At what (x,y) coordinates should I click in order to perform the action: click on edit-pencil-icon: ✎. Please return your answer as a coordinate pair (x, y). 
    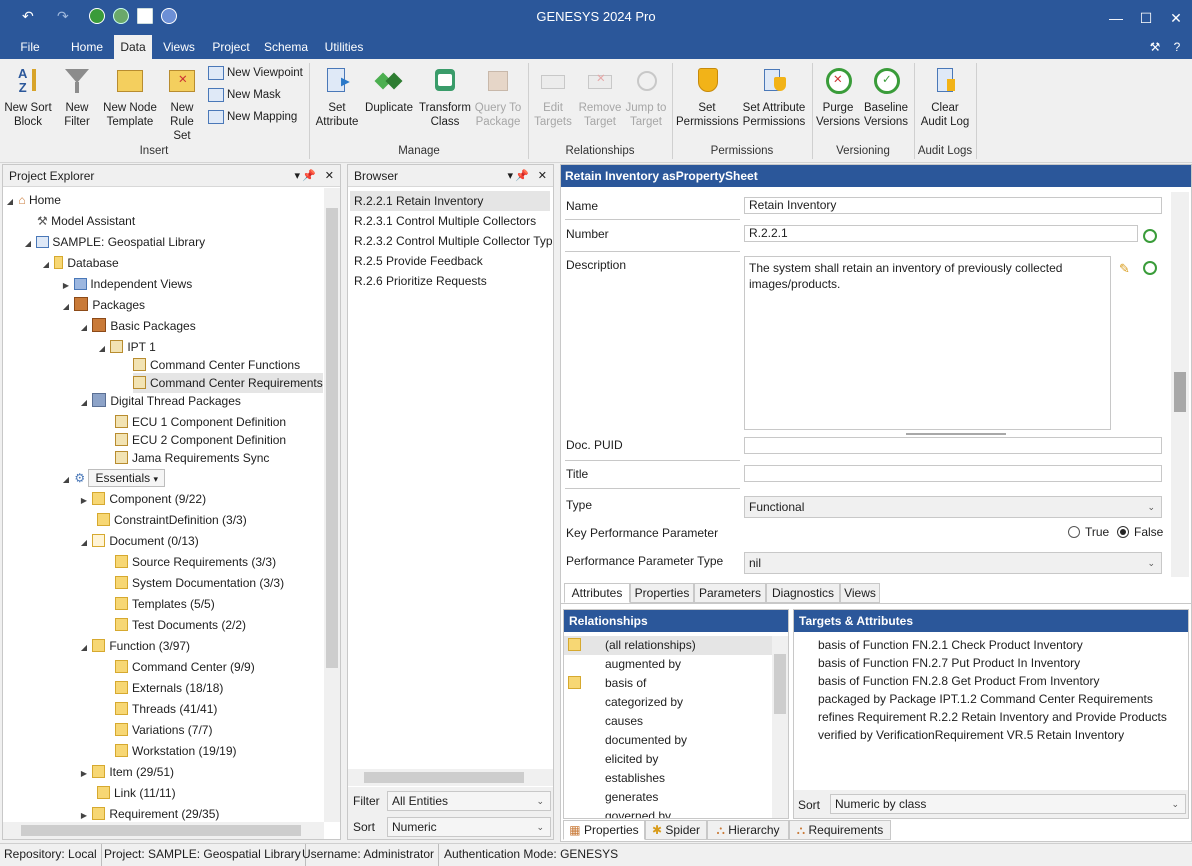
    Looking at the image, I should click on (1124, 269).